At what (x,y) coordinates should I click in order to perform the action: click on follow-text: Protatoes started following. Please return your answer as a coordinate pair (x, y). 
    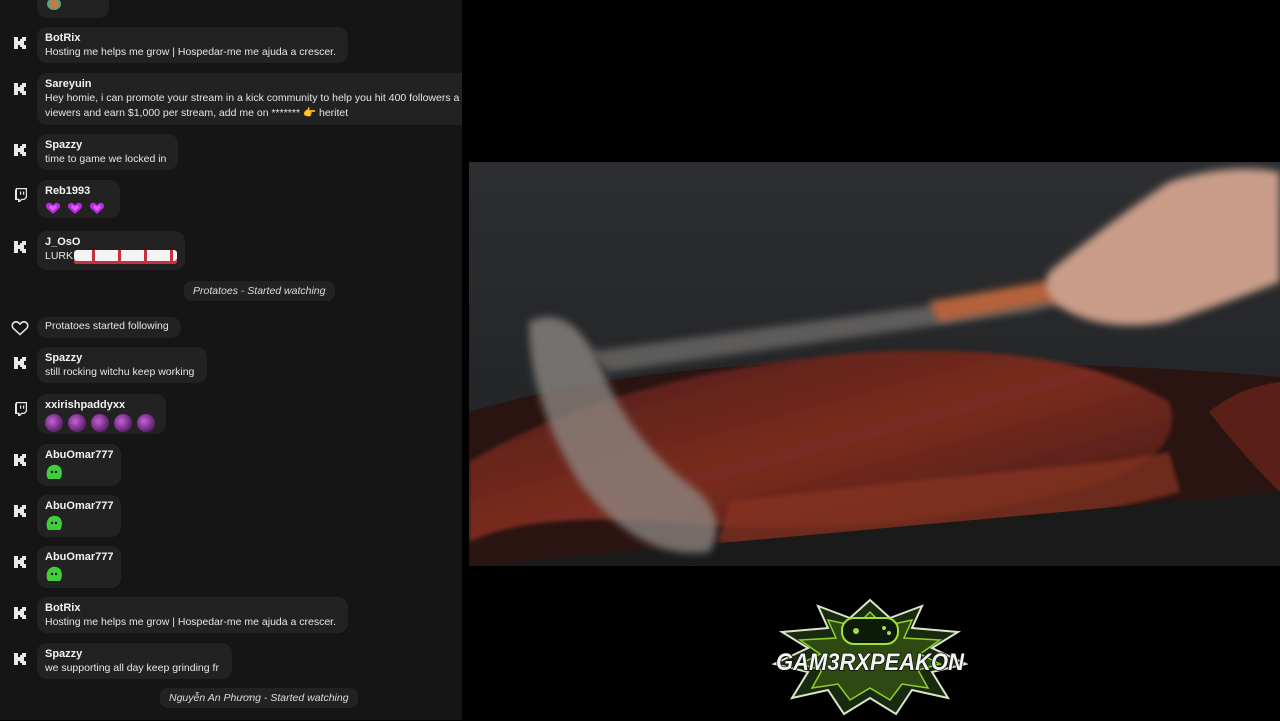
    Looking at the image, I should click on (107, 326).